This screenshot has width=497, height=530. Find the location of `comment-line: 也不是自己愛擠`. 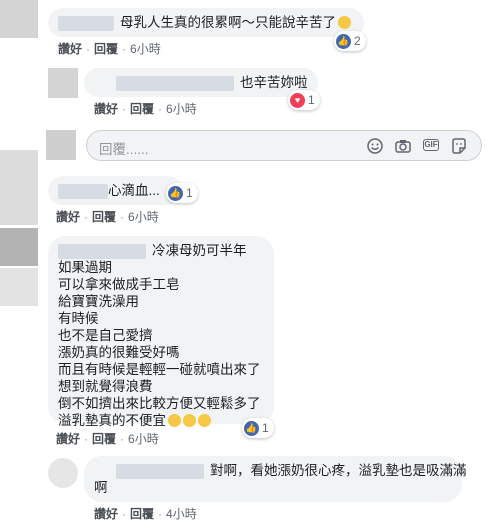

comment-line: 也不是自己愛擠 is located at coordinates (105, 335).